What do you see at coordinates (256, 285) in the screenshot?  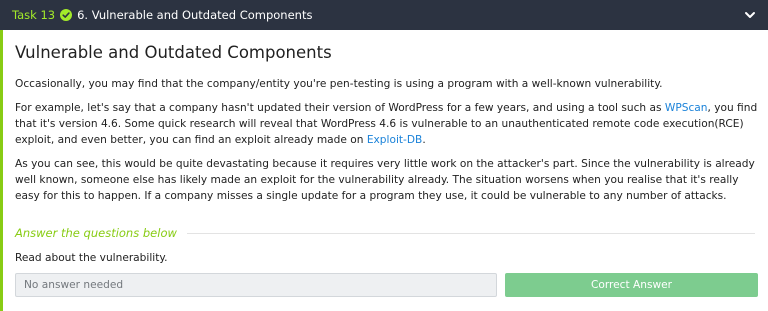 I see `answer-input` at bounding box center [256, 285].